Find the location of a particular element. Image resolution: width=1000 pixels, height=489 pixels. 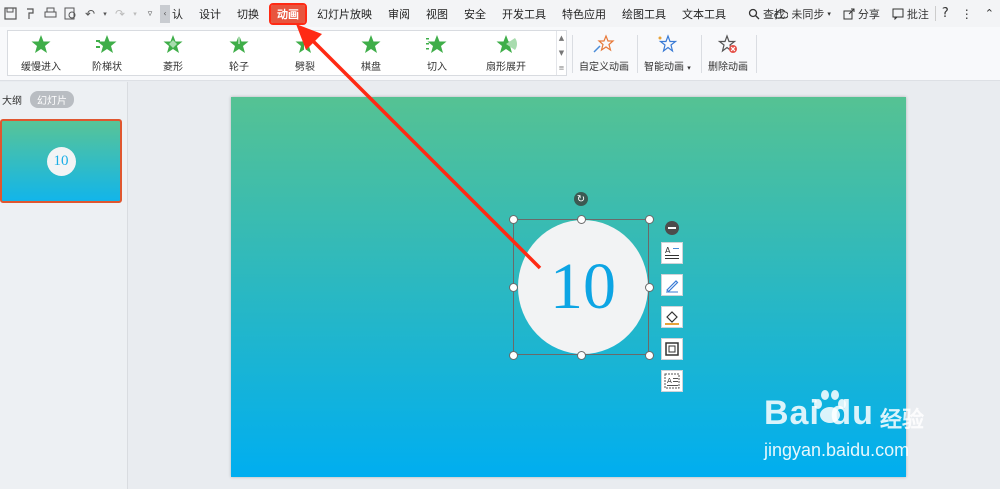

print-icon is located at coordinates (50, 13).